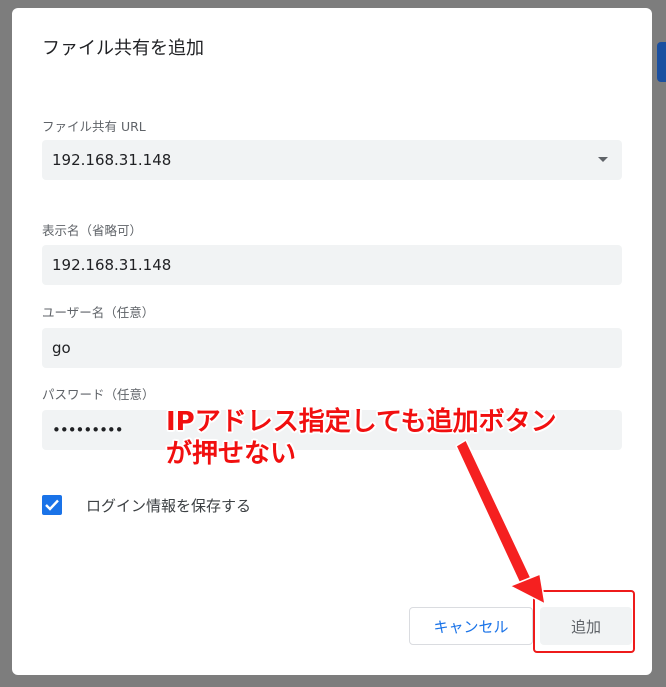  What do you see at coordinates (231, 454) in the screenshot?
I see `annotation-line-2: が押せない` at bounding box center [231, 454].